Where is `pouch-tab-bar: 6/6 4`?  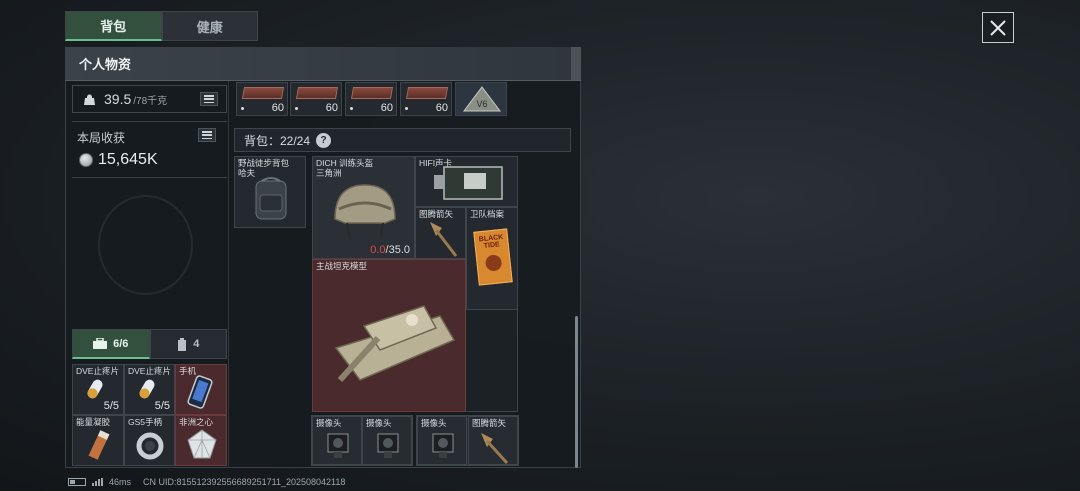
pouch-tab-bar: 6/6 4 is located at coordinates (149, 344).